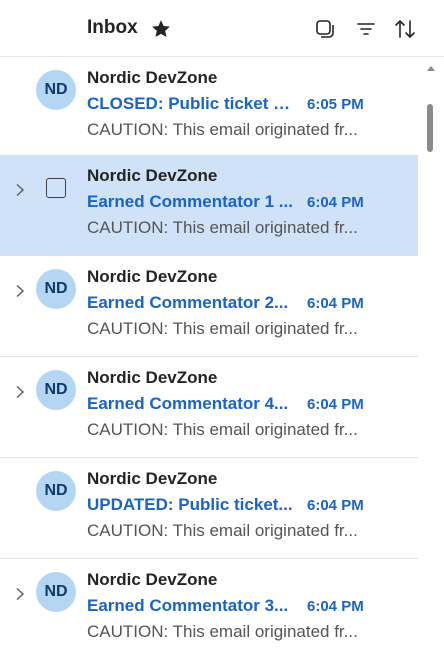 This screenshot has width=444, height=659. What do you see at coordinates (366, 29) in the screenshot?
I see `filter-icon` at bounding box center [366, 29].